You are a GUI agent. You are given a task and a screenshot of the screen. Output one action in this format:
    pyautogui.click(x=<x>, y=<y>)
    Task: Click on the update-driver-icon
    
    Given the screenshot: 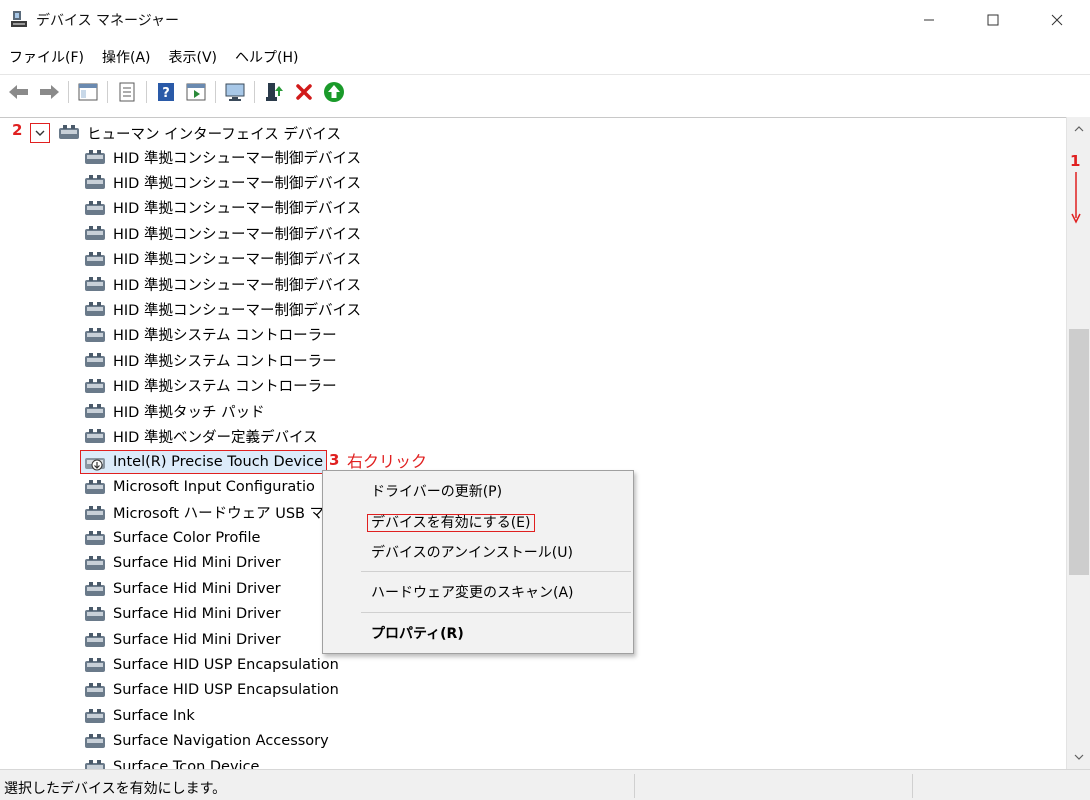 What is the action you would take?
    pyautogui.click(x=274, y=91)
    